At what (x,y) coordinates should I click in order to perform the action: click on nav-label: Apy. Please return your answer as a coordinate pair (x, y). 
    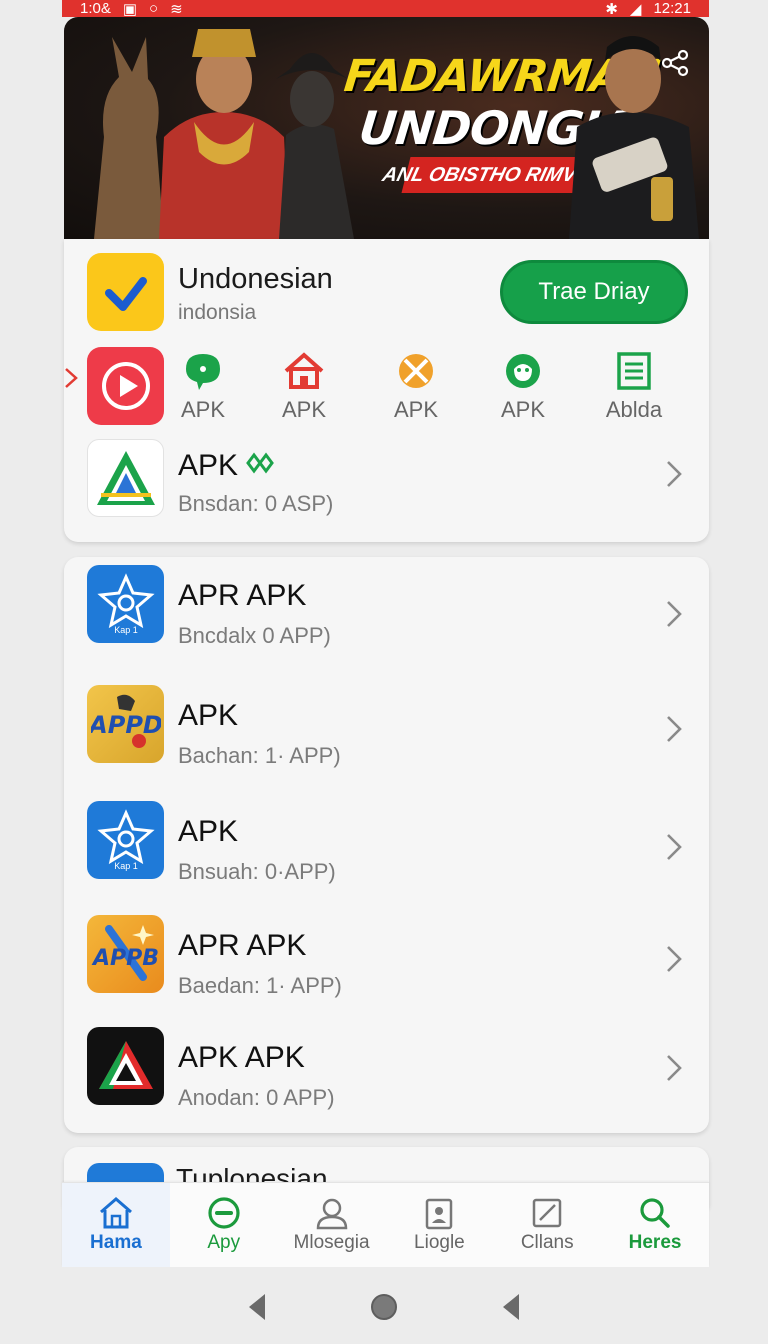
    Looking at the image, I should click on (224, 1242).